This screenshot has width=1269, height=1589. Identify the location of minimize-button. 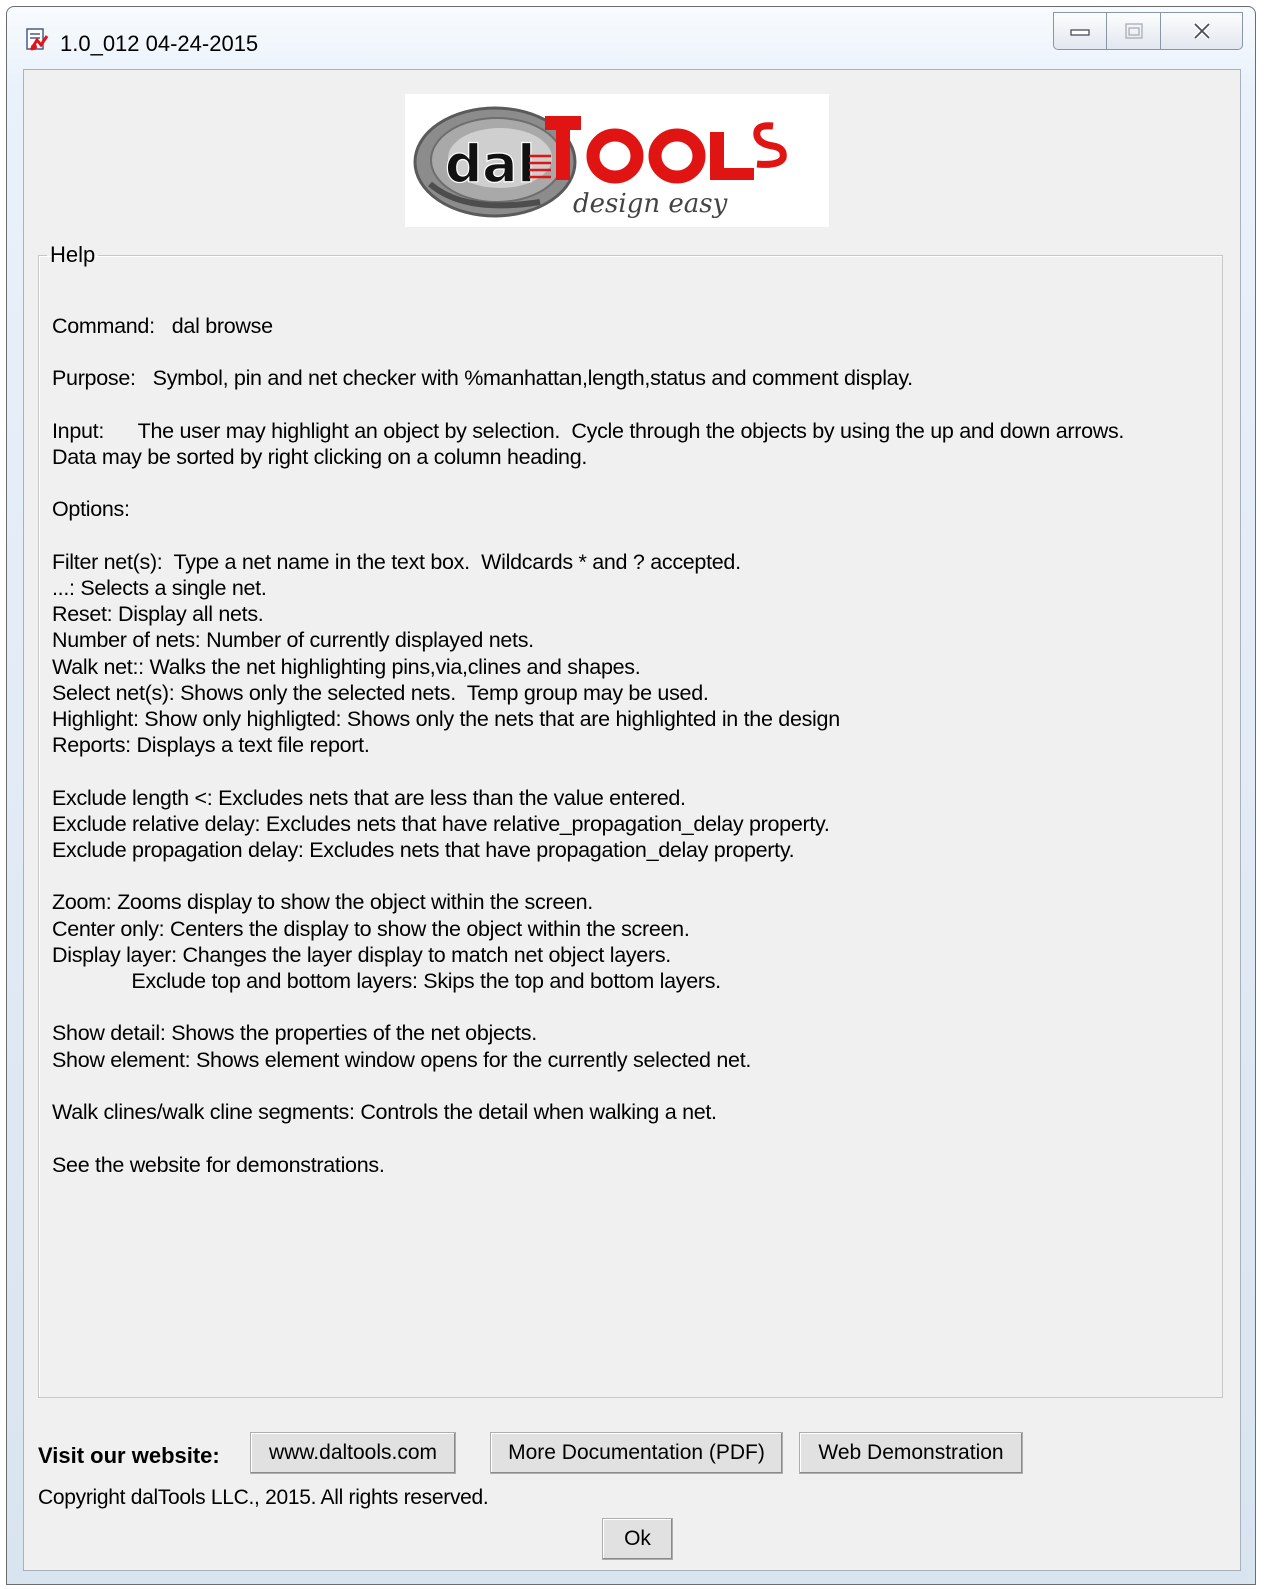
(1080, 31).